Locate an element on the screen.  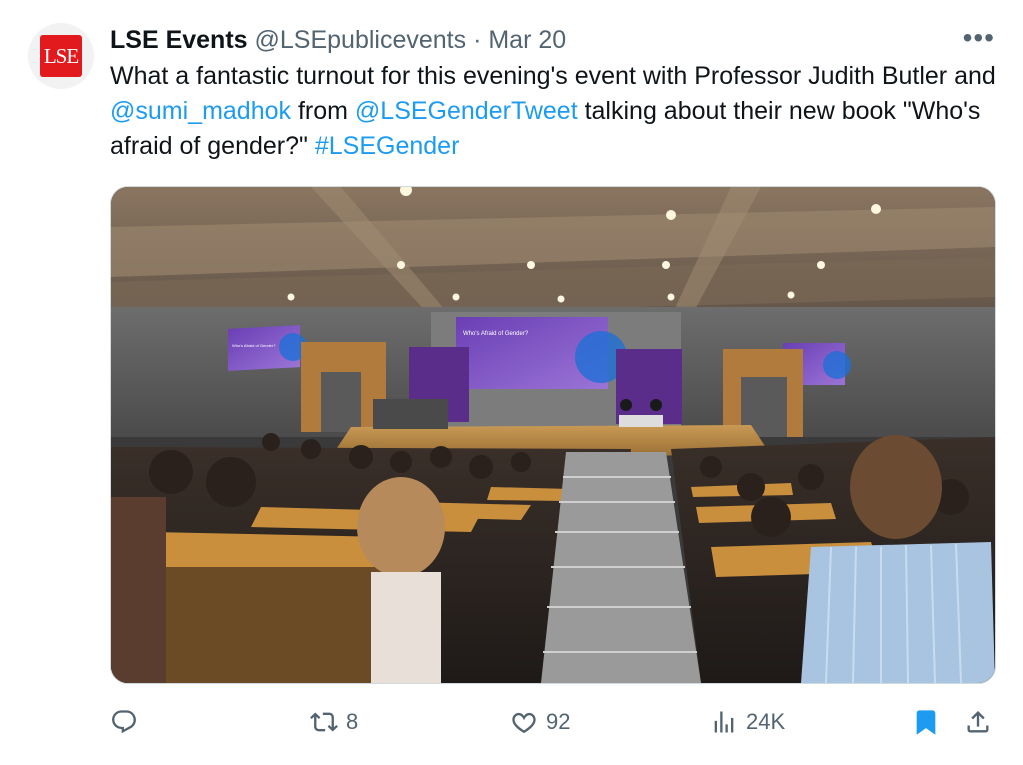
tweet-date: Mar 20 is located at coordinates (527, 40).